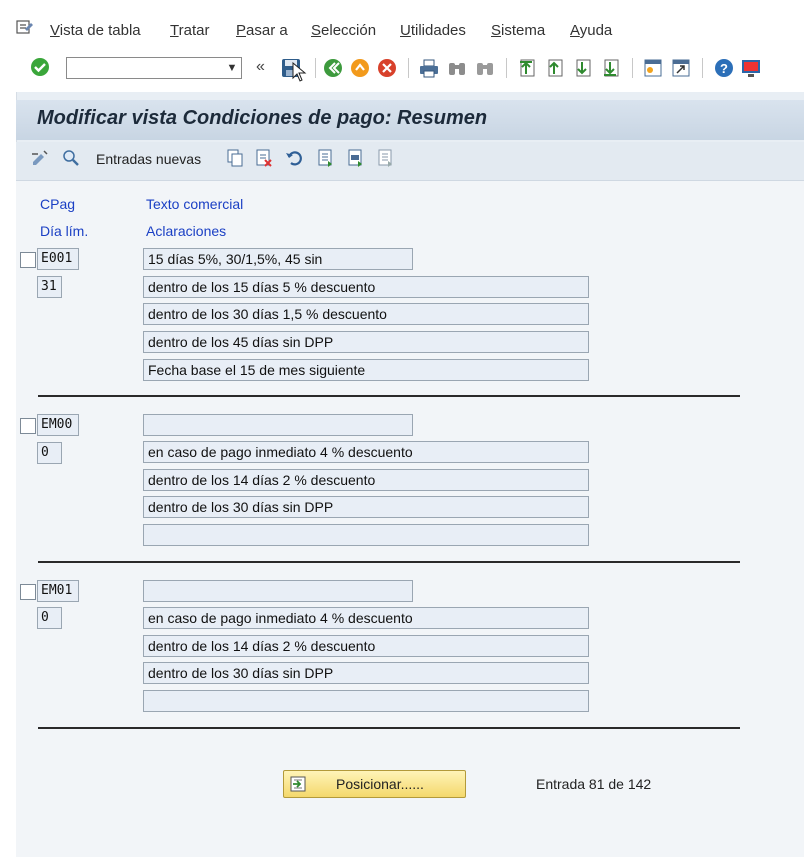 Image resolution: width=804 pixels, height=857 pixels. Describe the element at coordinates (333, 68) in the screenshot. I see `back-icon` at that location.